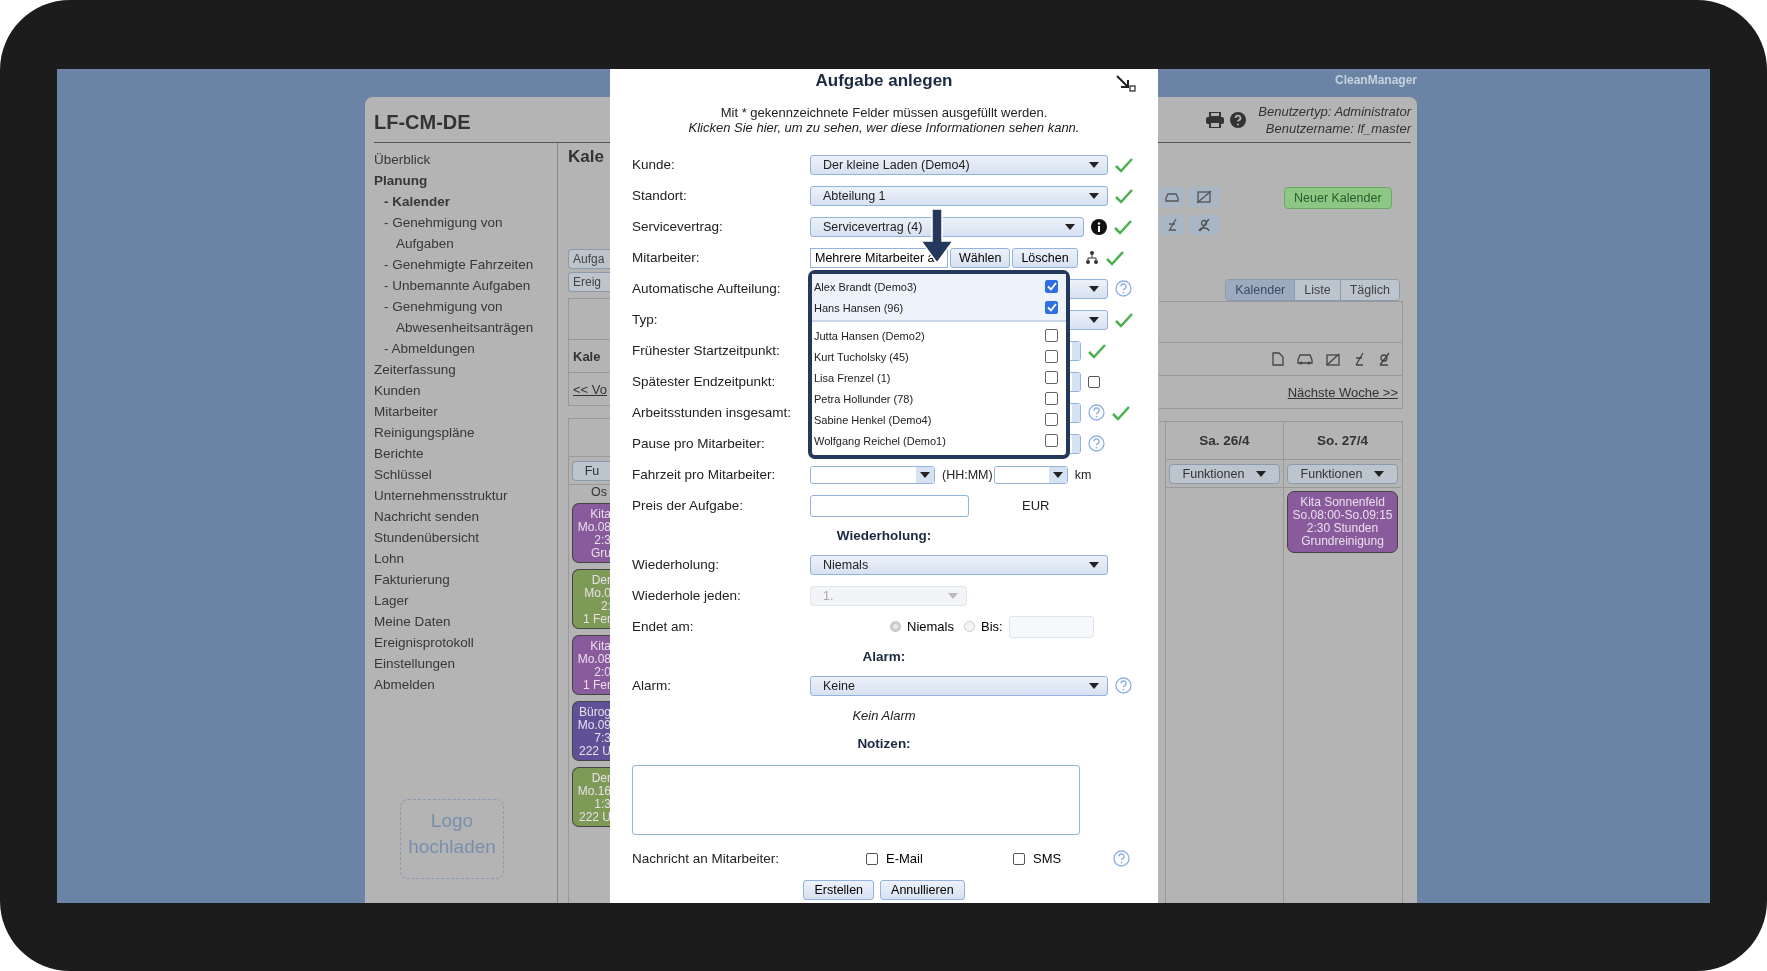 Image resolution: width=1767 pixels, height=971 pixels. Describe the element at coordinates (1342, 392) in the screenshot. I see `next-week-link: Nächste Woche >>` at that location.